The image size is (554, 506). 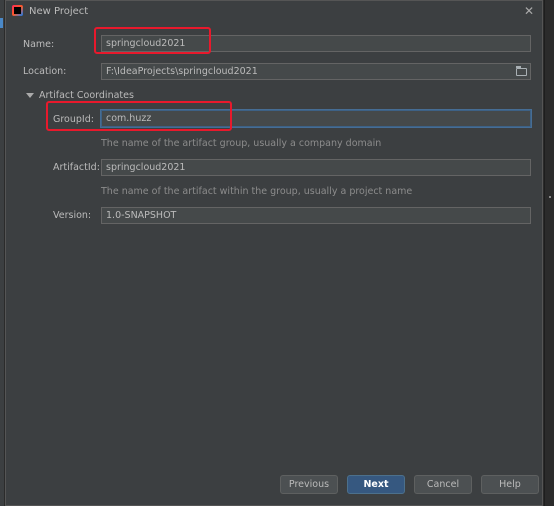 What do you see at coordinates (73, 119) in the screenshot?
I see `groupid-label: GroupId:` at bounding box center [73, 119].